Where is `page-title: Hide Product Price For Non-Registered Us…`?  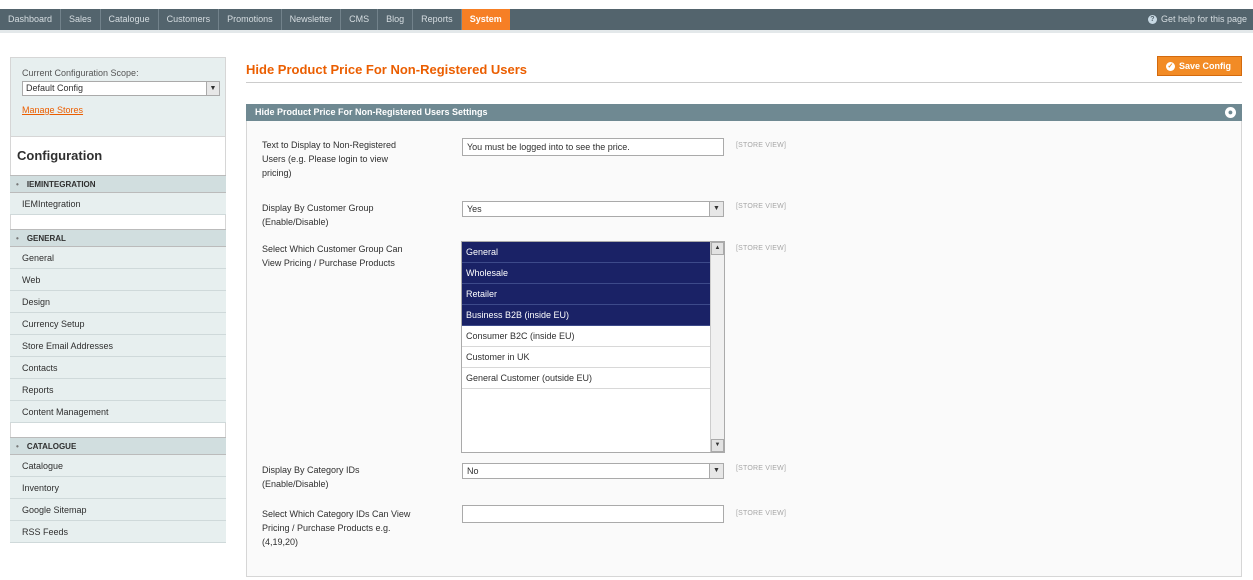
page-title: Hide Product Price For Non-Registered Us… is located at coordinates (387, 69).